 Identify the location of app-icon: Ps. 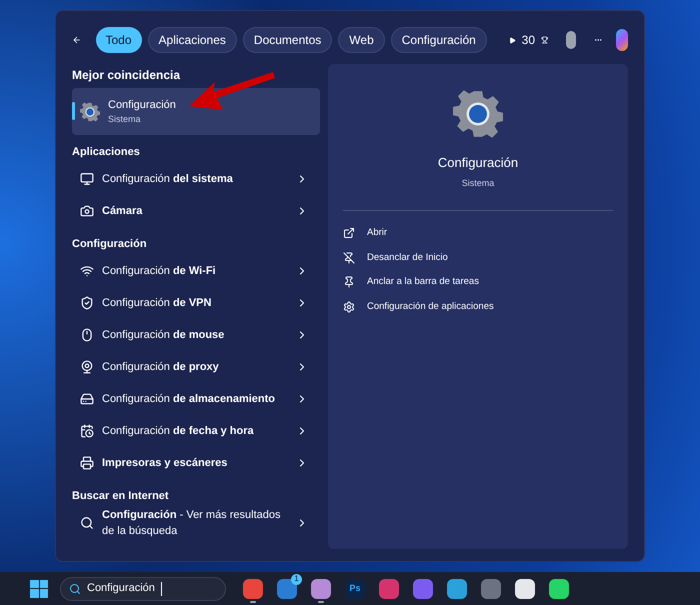
(355, 588).